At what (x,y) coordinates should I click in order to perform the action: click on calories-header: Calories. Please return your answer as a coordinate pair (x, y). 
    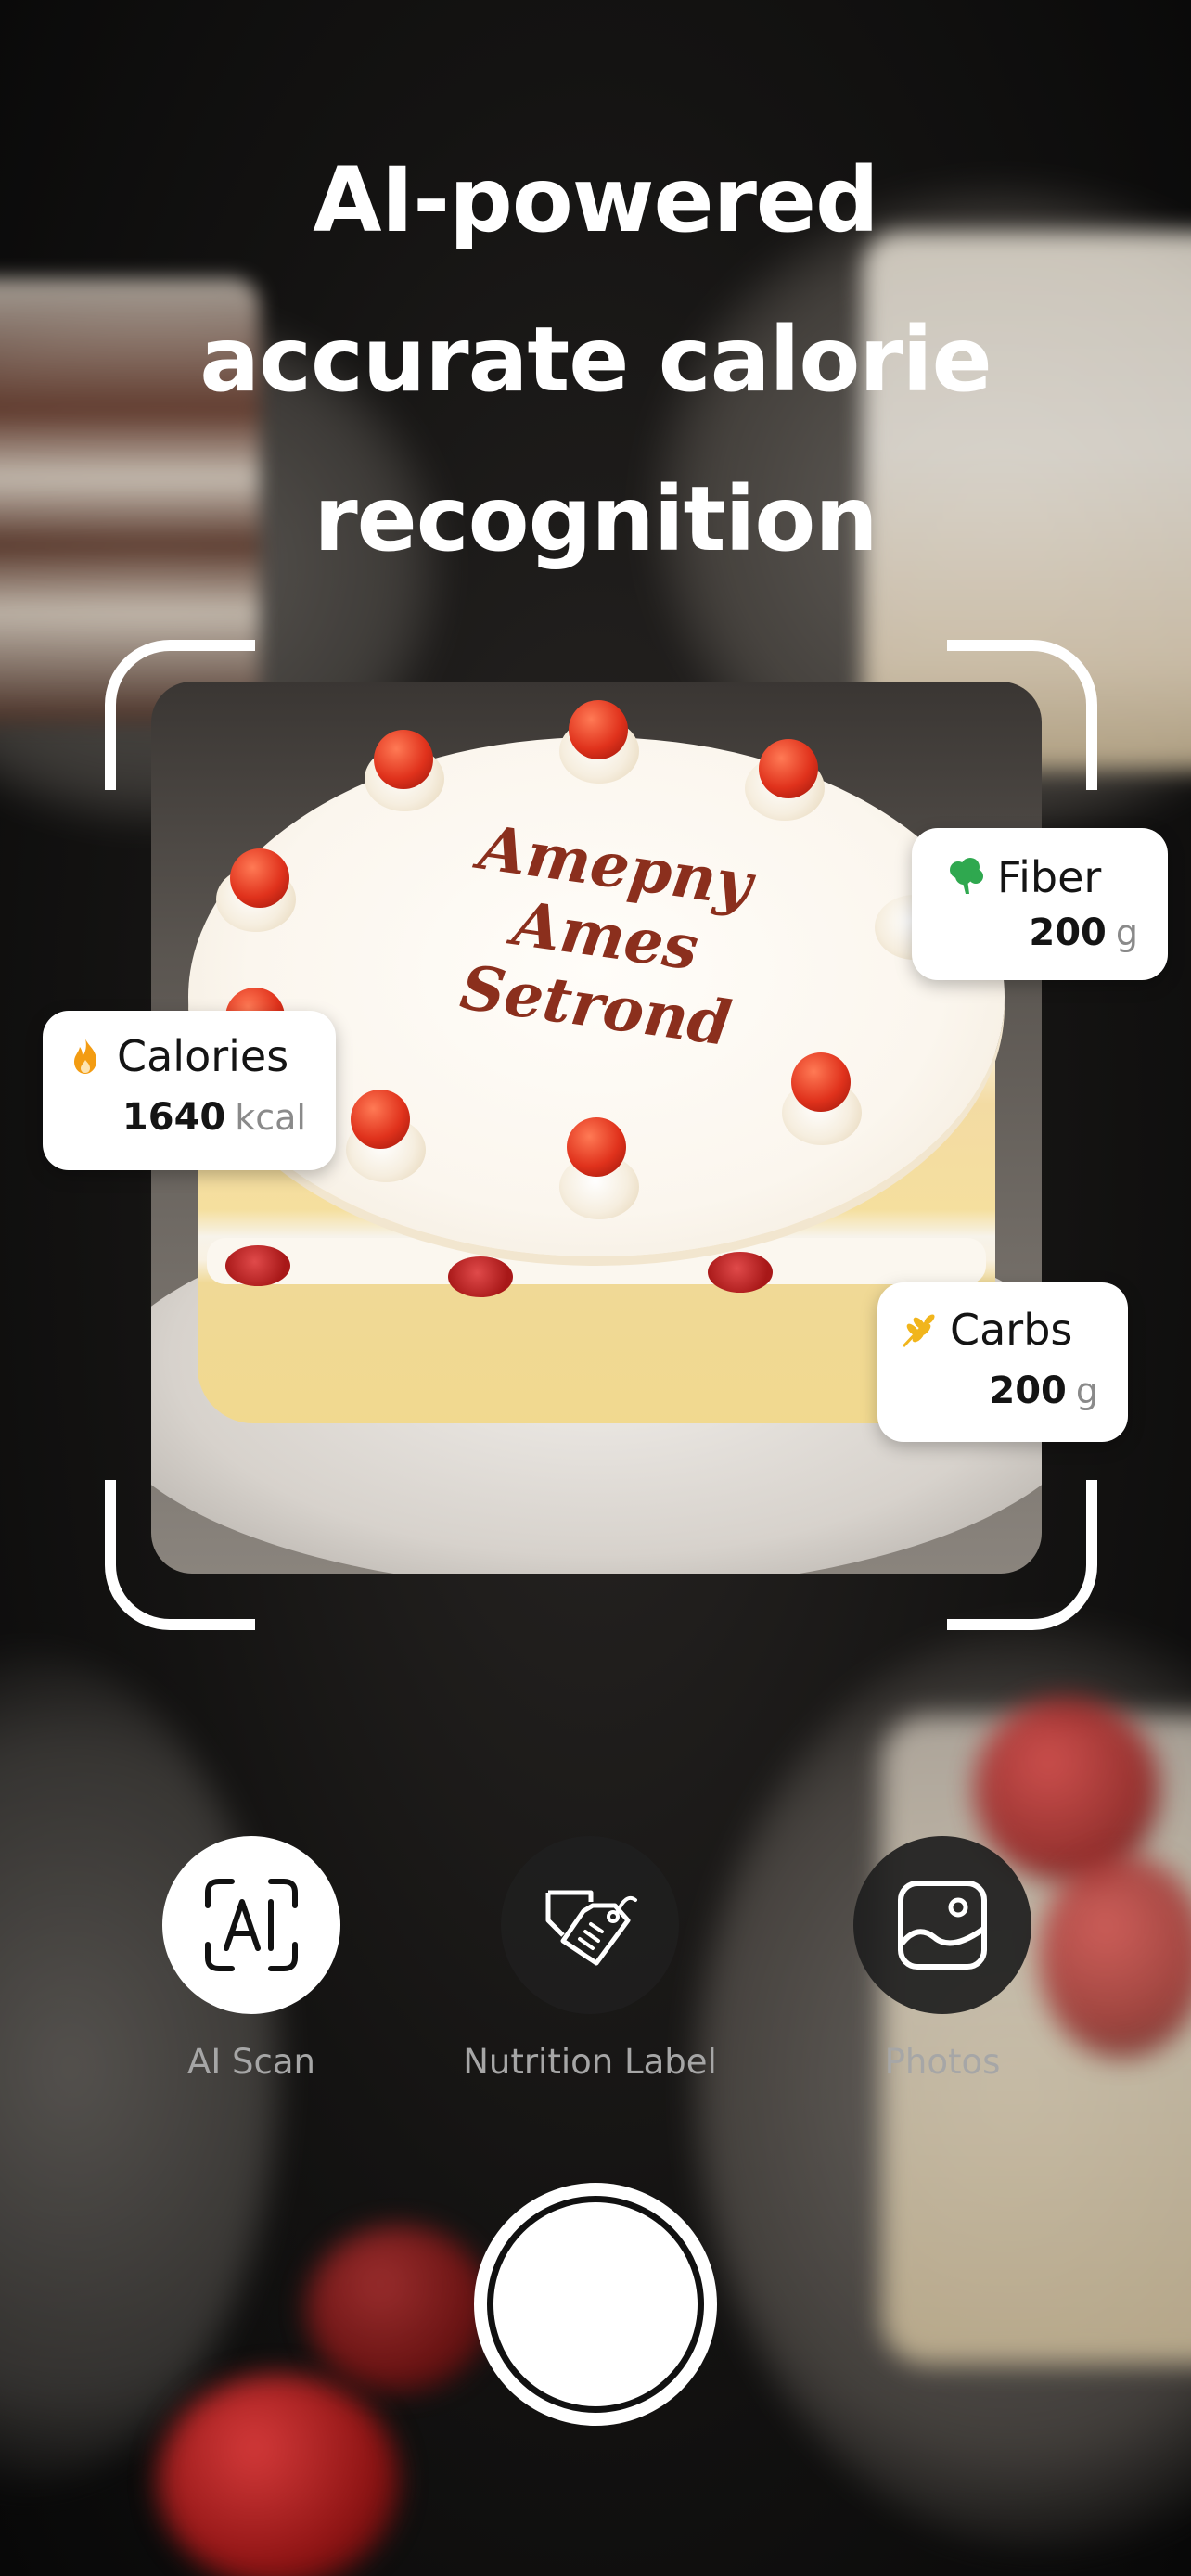
    Looking at the image, I should click on (177, 1056).